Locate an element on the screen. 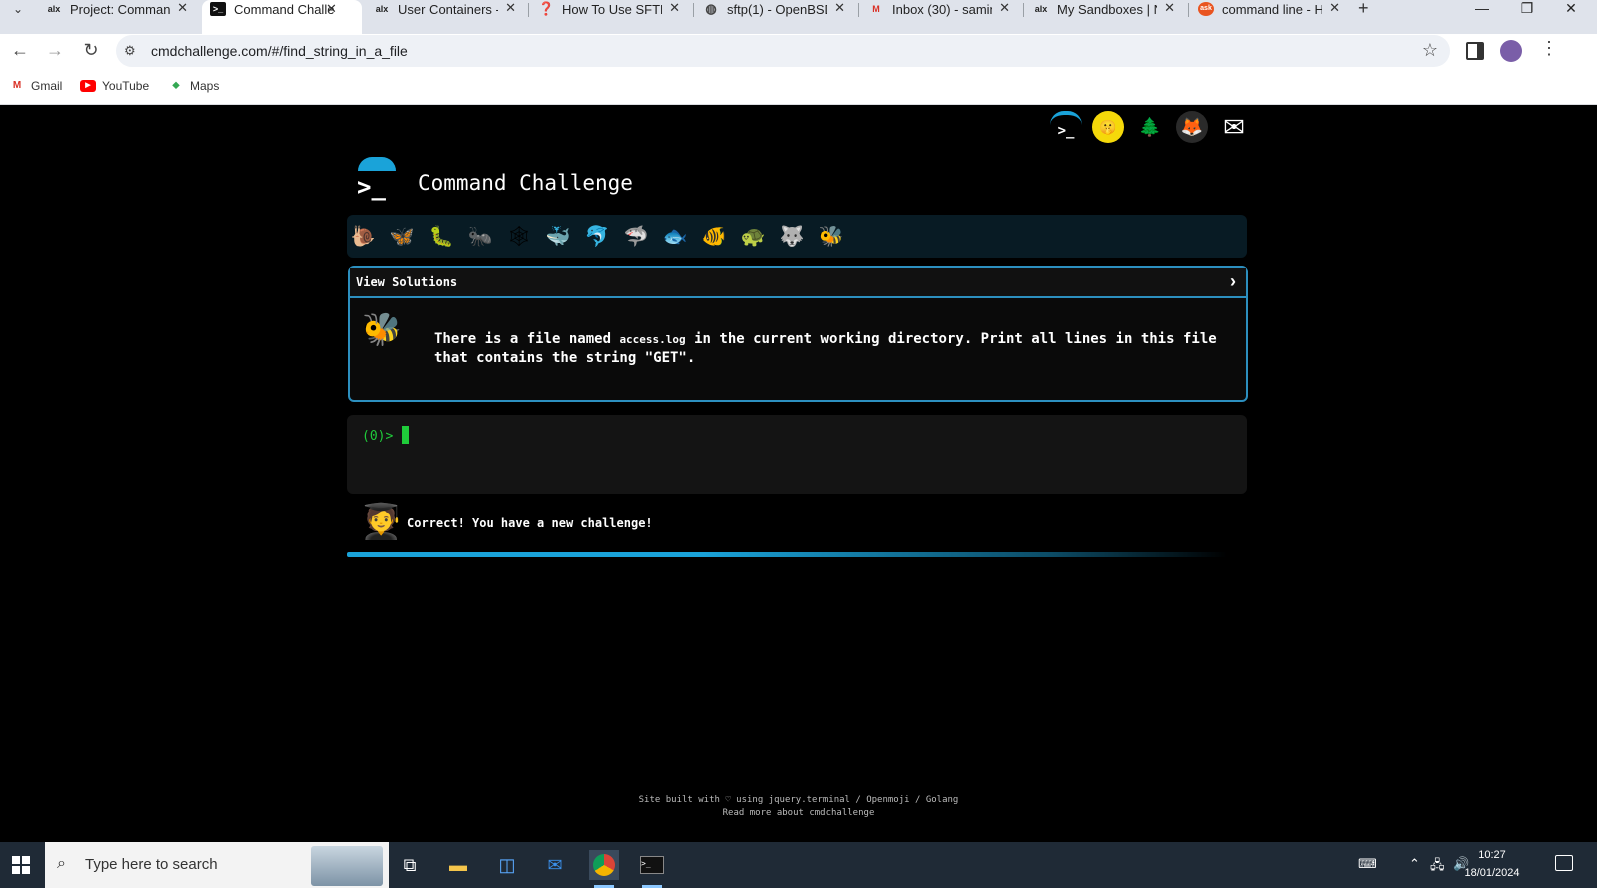 Image resolution: width=1597 pixels, height=888 pixels. terminal-app-glyph: >_ is located at coordinates (652, 865).